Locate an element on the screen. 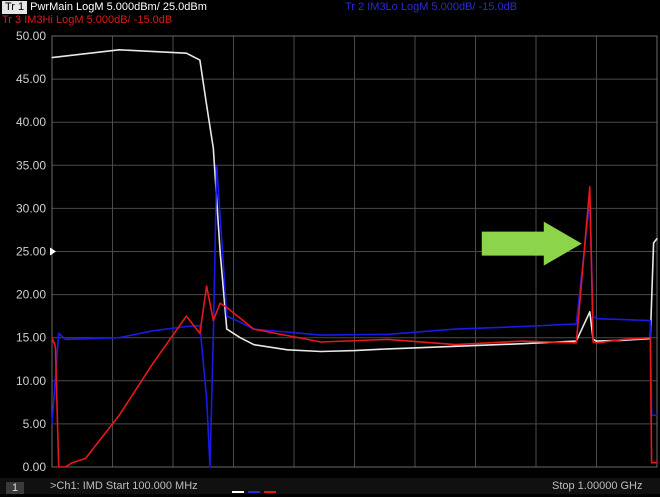 The width and height of the screenshot is (660, 497). trace-1-text: PwrMain LogM 5.000dBm/ 25.0dBm is located at coordinates (118, 7).